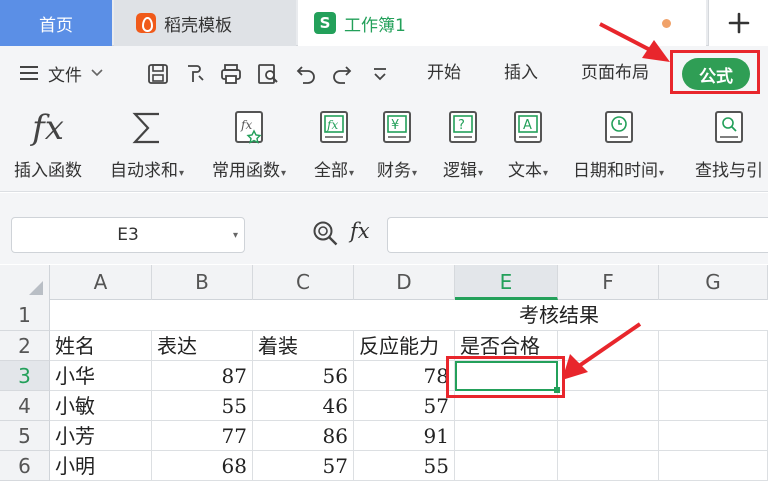 This screenshot has height=486, width=768. What do you see at coordinates (525, 171) in the screenshot?
I see `text-functions-label: 文本` at bounding box center [525, 171].